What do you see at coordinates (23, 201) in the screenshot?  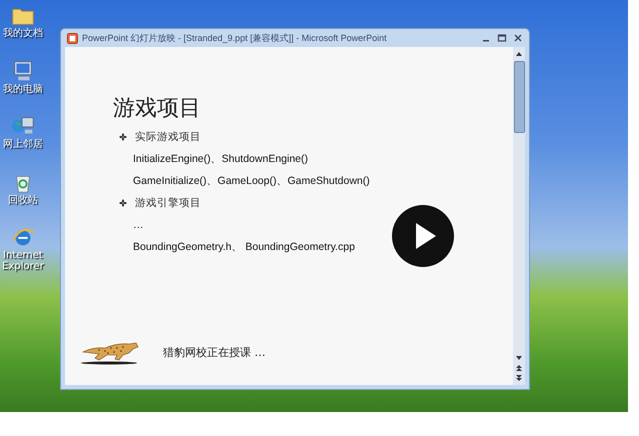 I see `desktop-icon-label: 回收站` at bounding box center [23, 201].